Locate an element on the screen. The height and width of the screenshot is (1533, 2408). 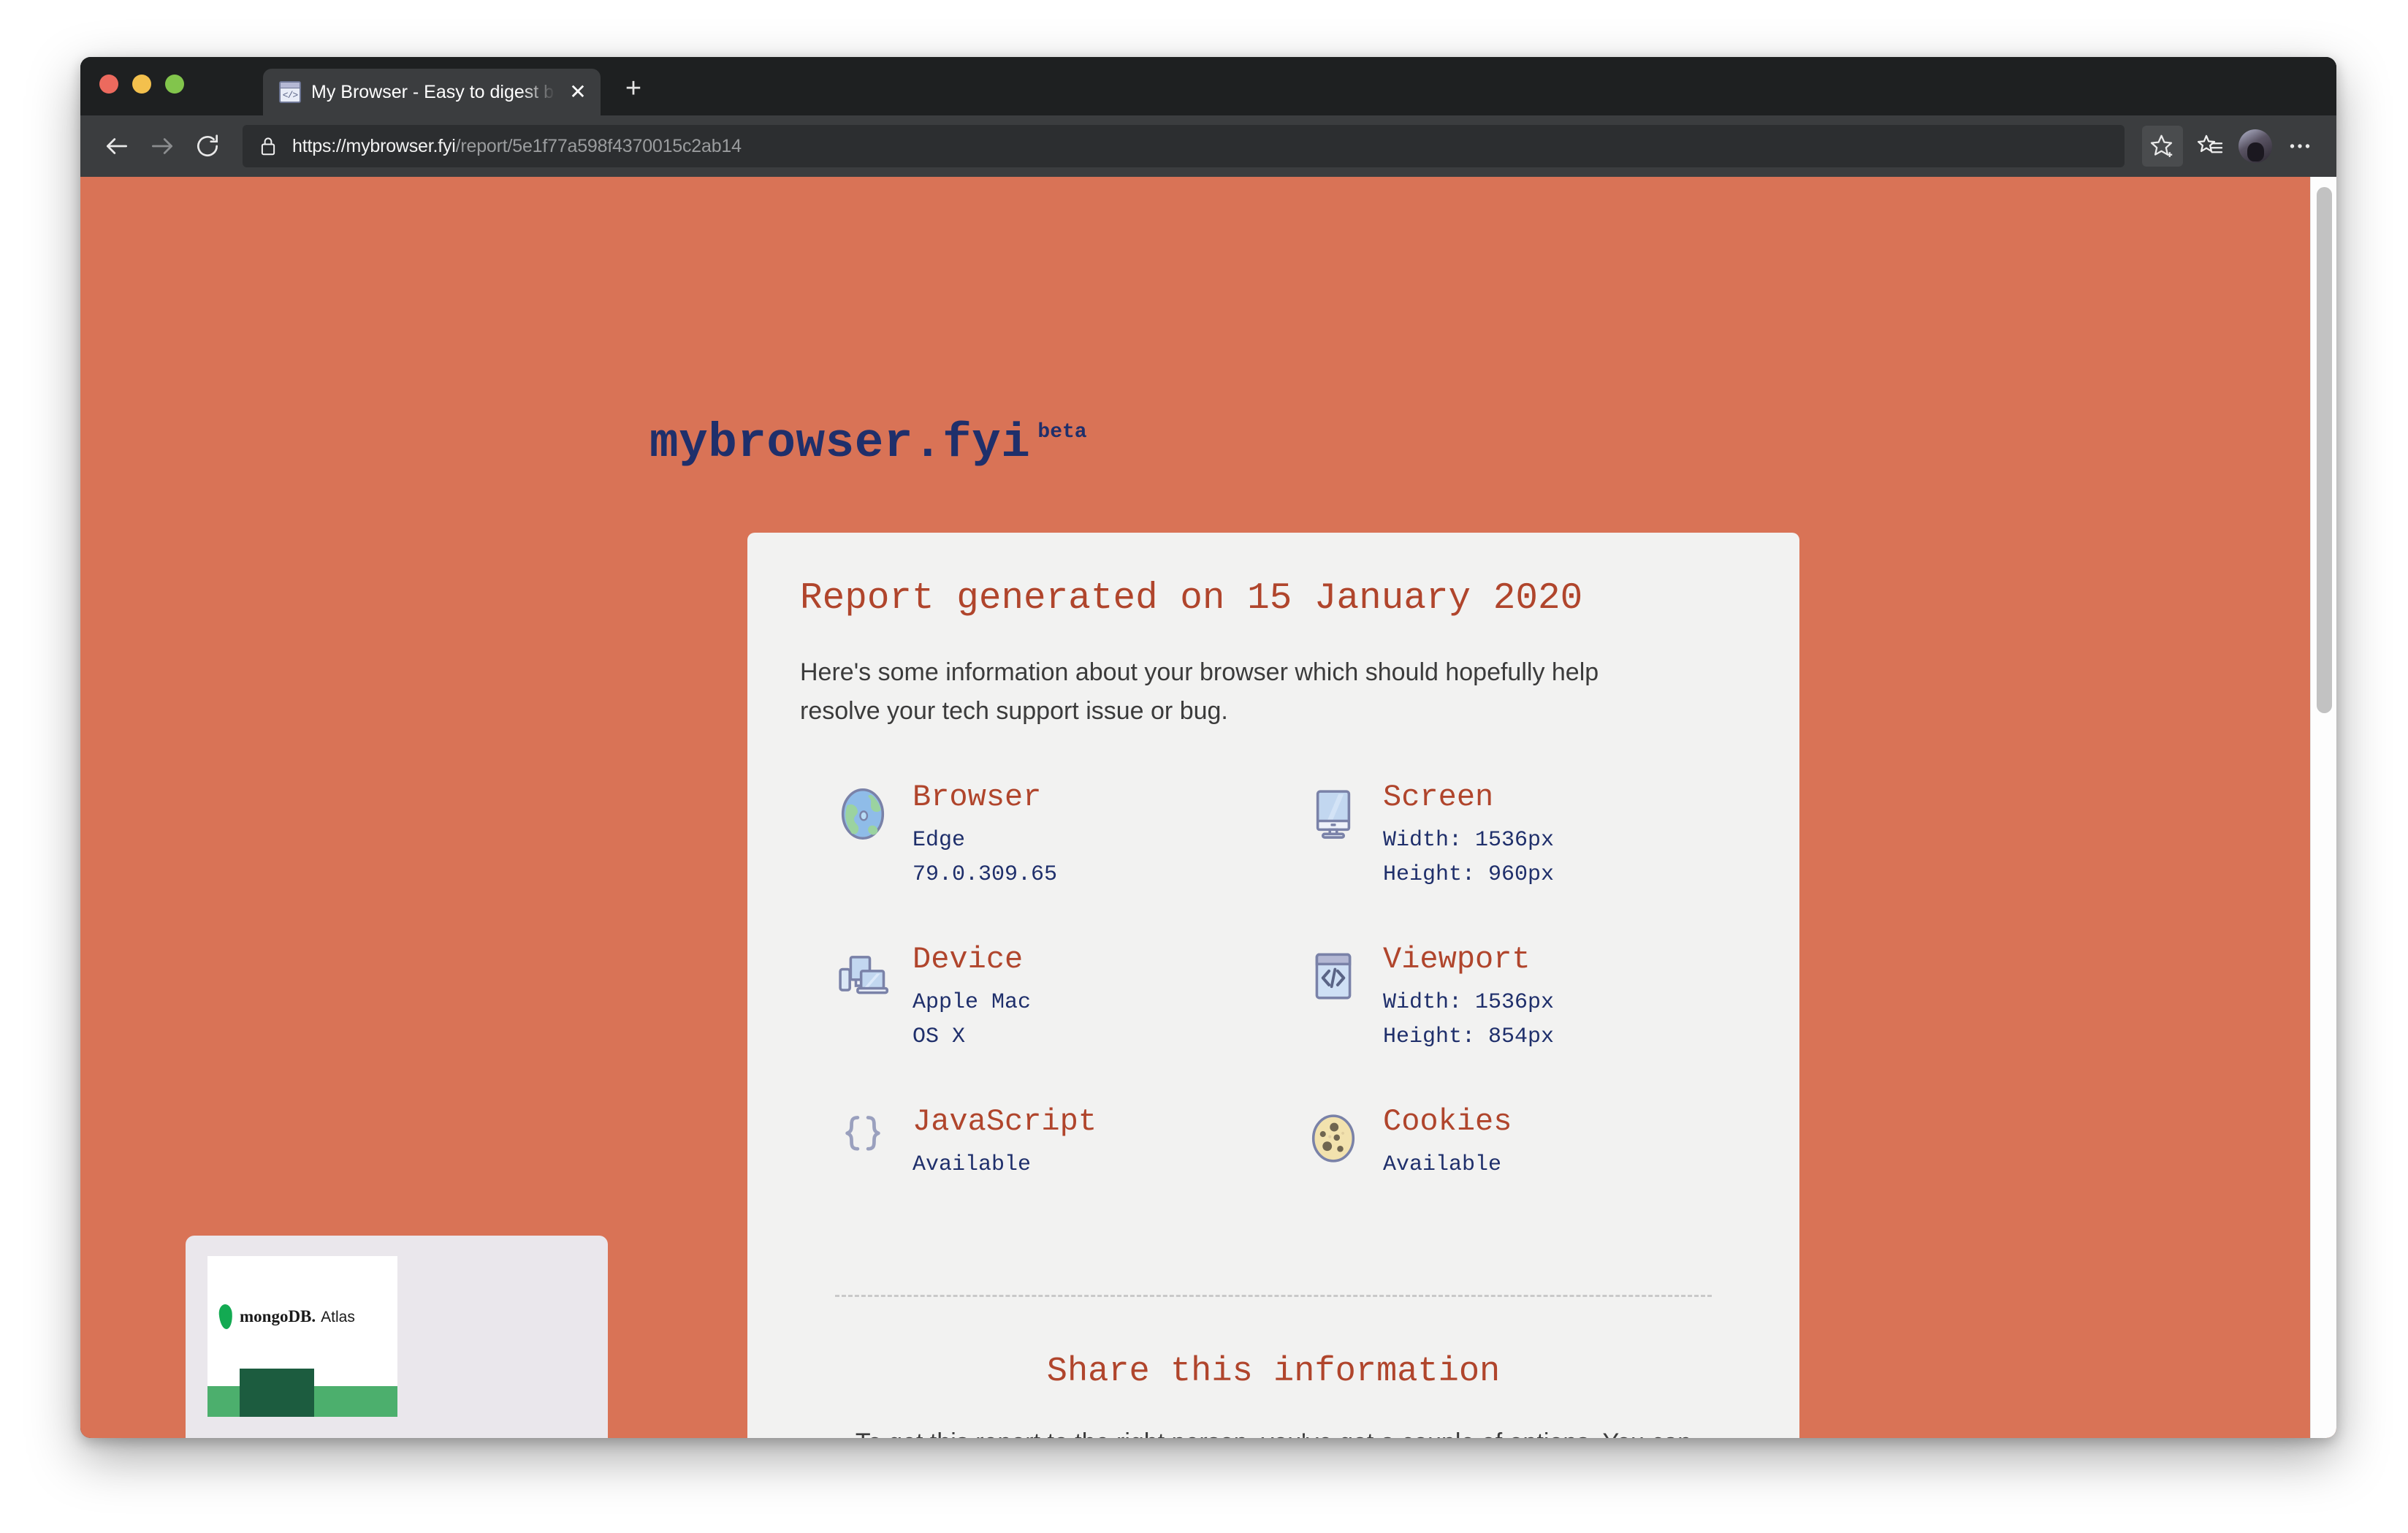
info-item-browser: Browser Edge 79.0.309.65 is located at coordinates (1055, 855).